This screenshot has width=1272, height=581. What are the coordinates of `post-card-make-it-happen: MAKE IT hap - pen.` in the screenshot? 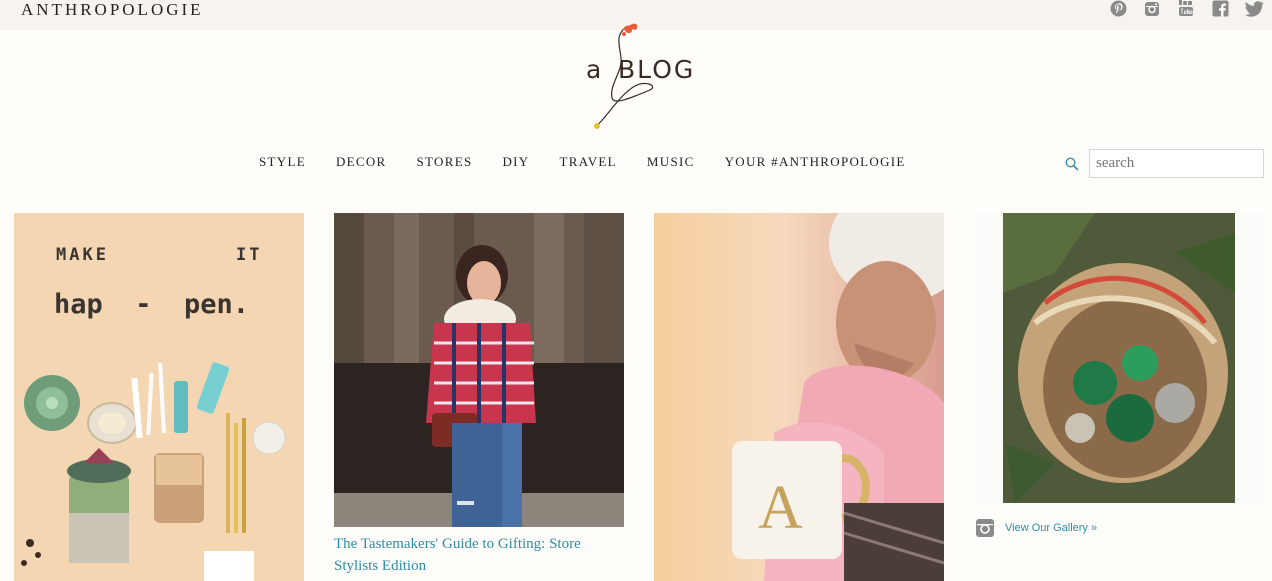 It's located at (159, 397).